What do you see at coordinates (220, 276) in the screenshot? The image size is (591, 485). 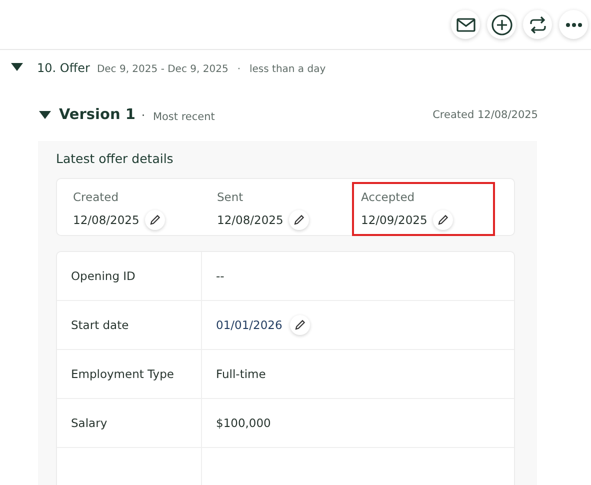 I see `field-value: --` at bounding box center [220, 276].